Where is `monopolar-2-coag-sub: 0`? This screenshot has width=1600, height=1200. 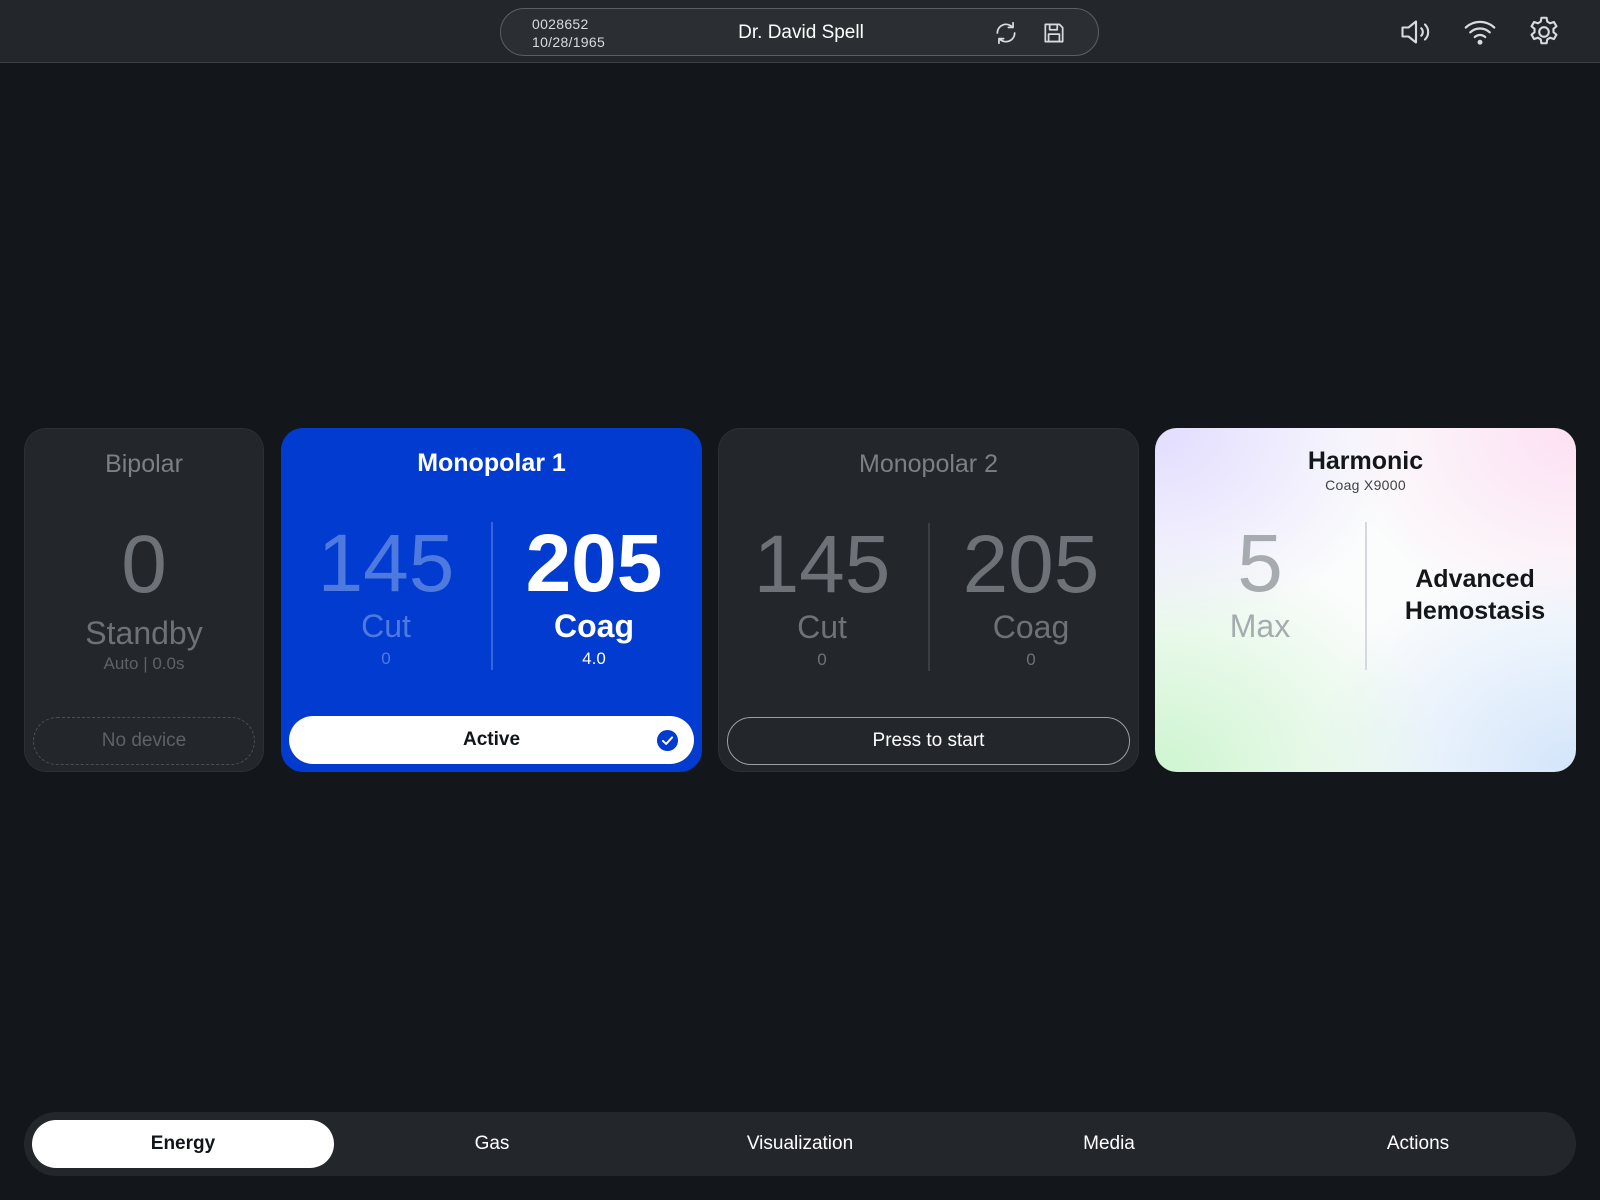 monopolar-2-coag-sub: 0 is located at coordinates (1031, 659).